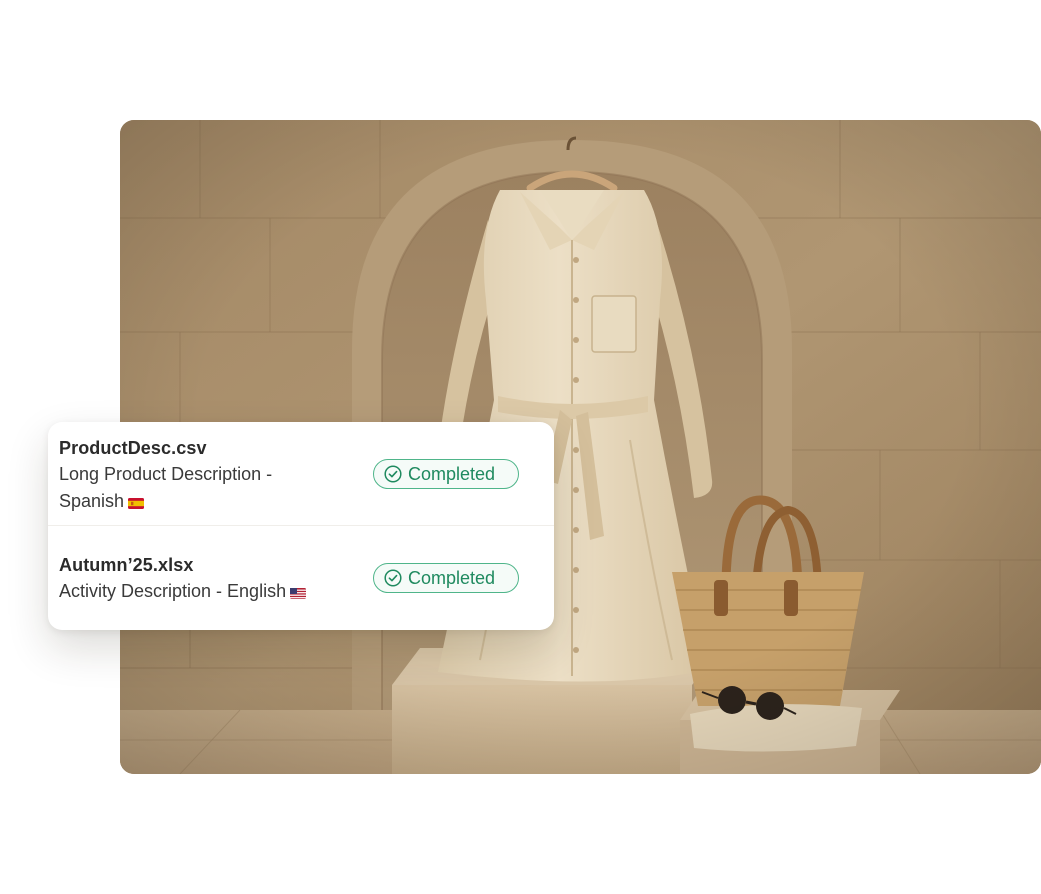  What do you see at coordinates (298, 593) in the screenshot?
I see `us-flag-icon` at bounding box center [298, 593].